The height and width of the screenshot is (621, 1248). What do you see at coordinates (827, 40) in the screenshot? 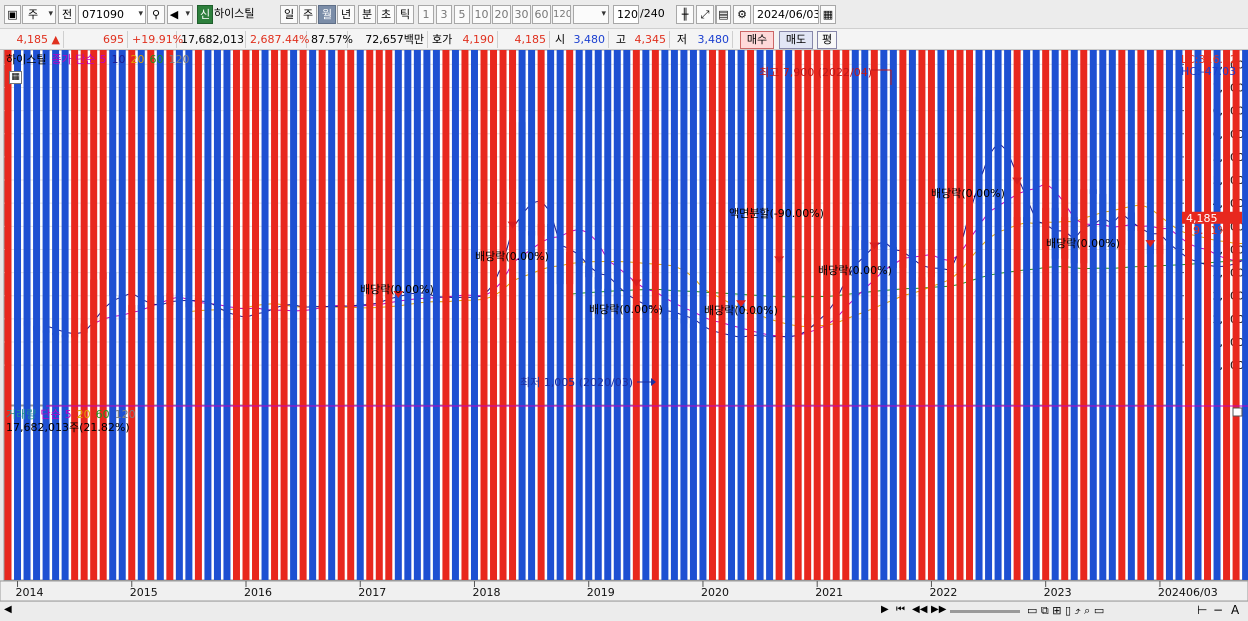
I see `avg-button: 평` at bounding box center [827, 40].